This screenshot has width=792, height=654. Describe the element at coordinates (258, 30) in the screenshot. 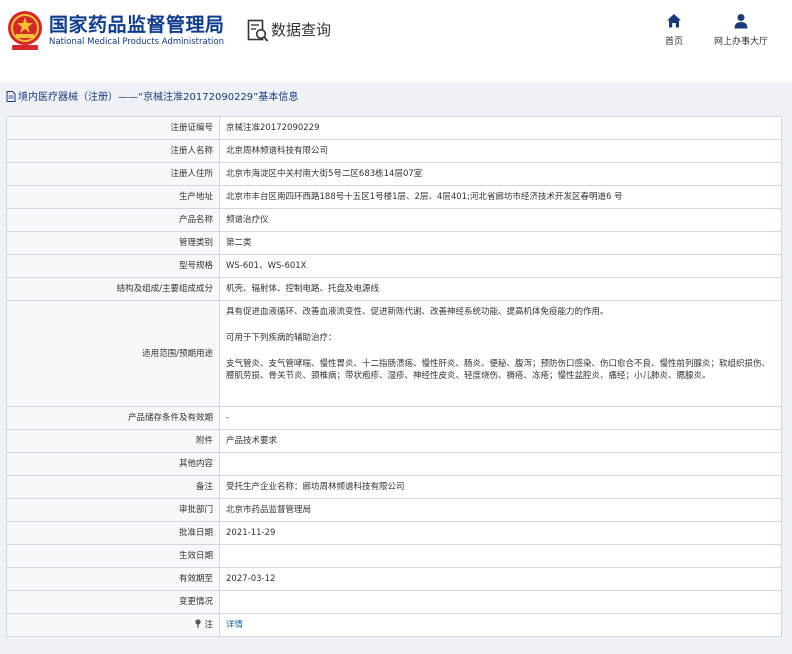

I see `data-query-icon` at that location.